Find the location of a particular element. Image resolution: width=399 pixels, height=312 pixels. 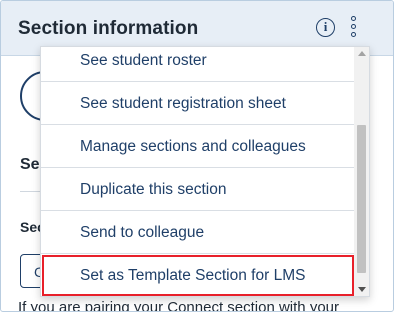

menu-item-see-student-registration-sheet: See student registration sheet is located at coordinates (198, 103).